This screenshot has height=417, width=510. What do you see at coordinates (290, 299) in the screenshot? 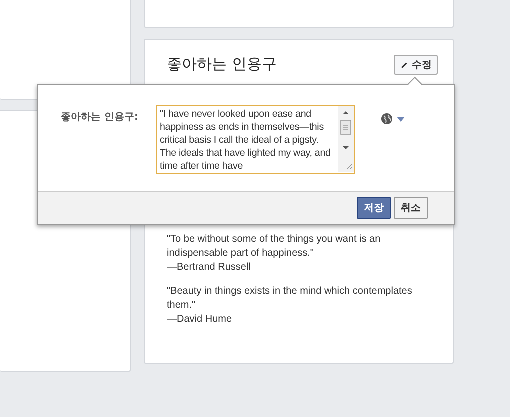
I see `quote-text: "Beauty in things exists in the mind which contemplates them."` at bounding box center [290, 299].